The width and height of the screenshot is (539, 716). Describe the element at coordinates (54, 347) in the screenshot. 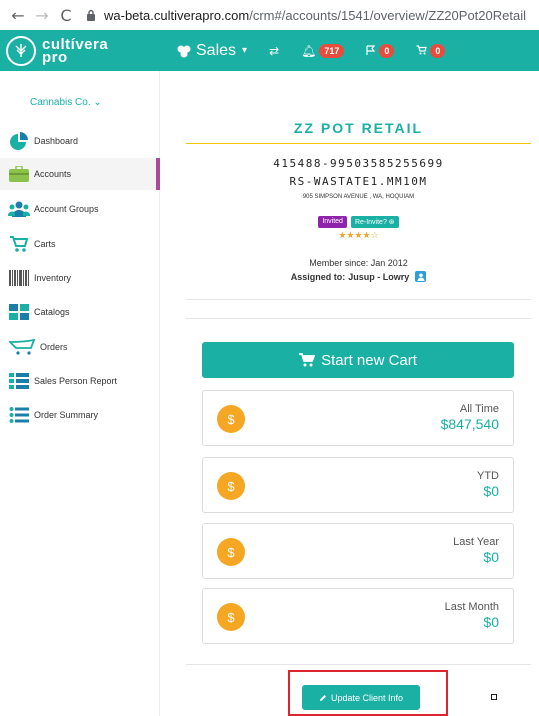

I see `sidebar-item-label: Orders` at that location.